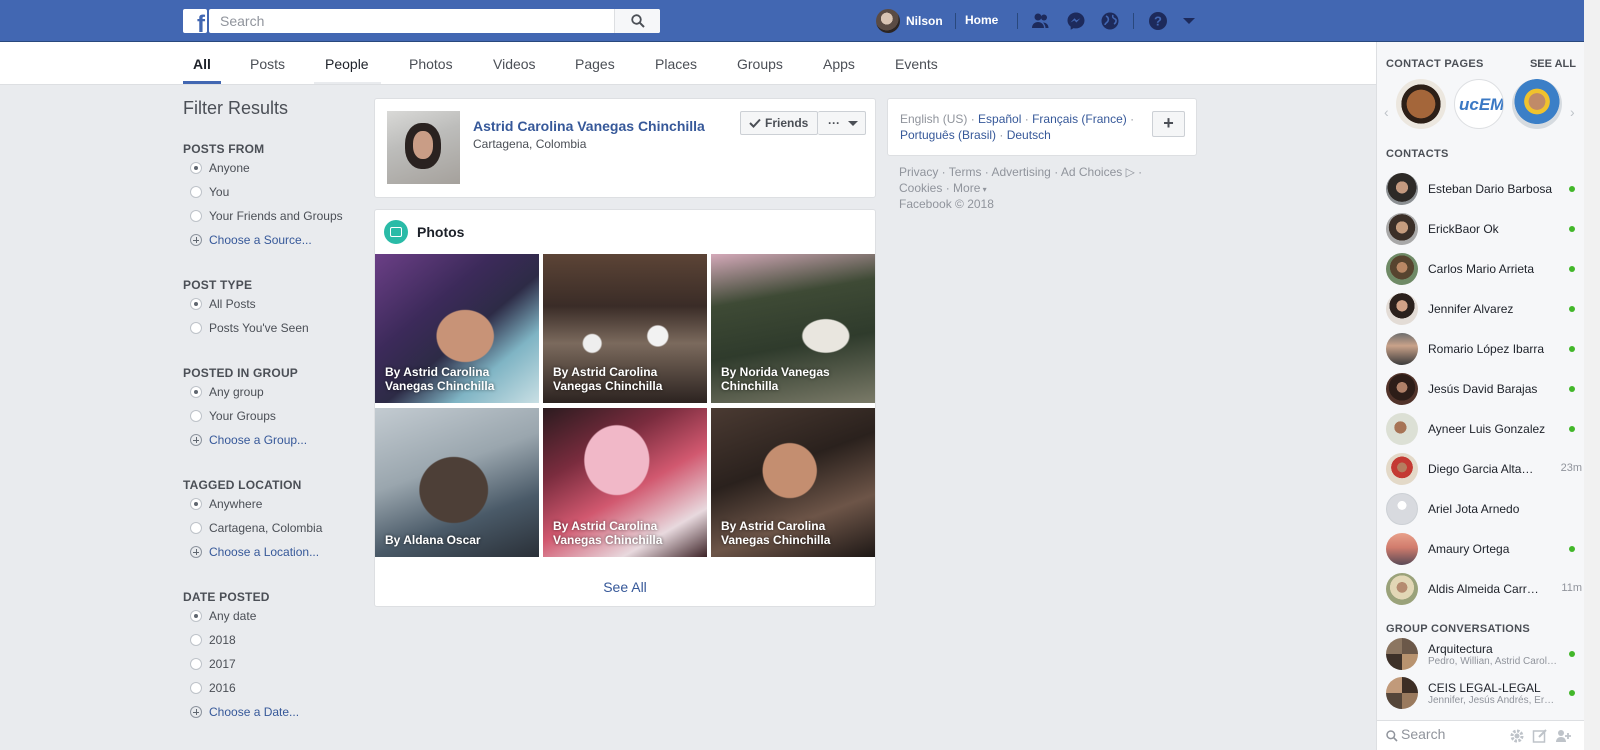 The image size is (1600, 750). Describe the element at coordinates (1484, 349) in the screenshot. I see `contact-item: Romario López Ibarra` at that location.